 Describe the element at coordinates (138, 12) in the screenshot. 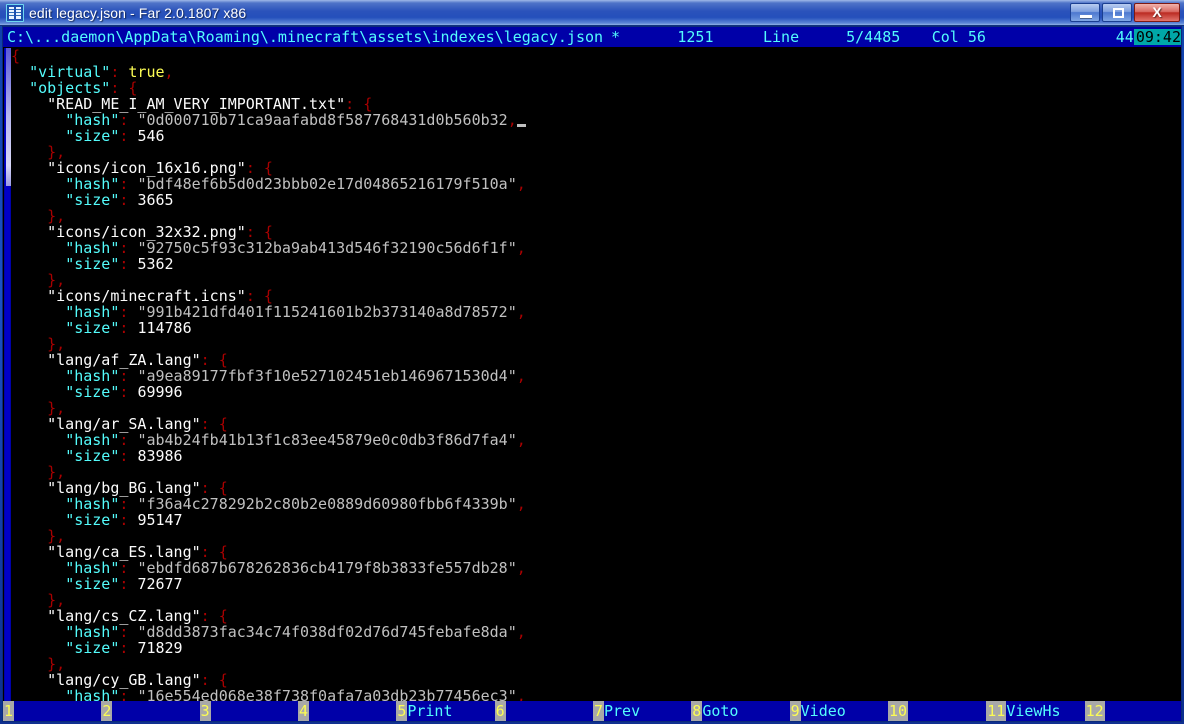

I see `window-title: edit legacy.json - Far 2.0.1807 x86` at that location.